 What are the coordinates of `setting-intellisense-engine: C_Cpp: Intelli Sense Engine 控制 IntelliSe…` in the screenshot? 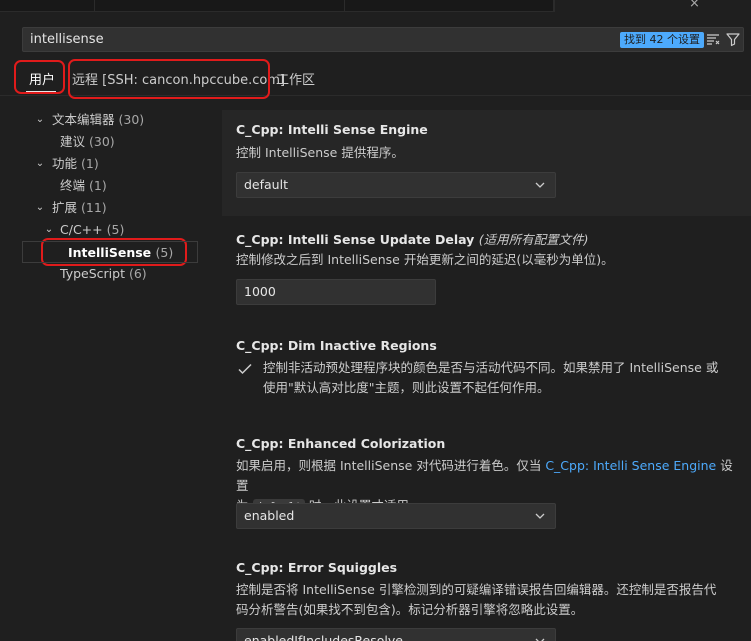 It's located at (486, 163).